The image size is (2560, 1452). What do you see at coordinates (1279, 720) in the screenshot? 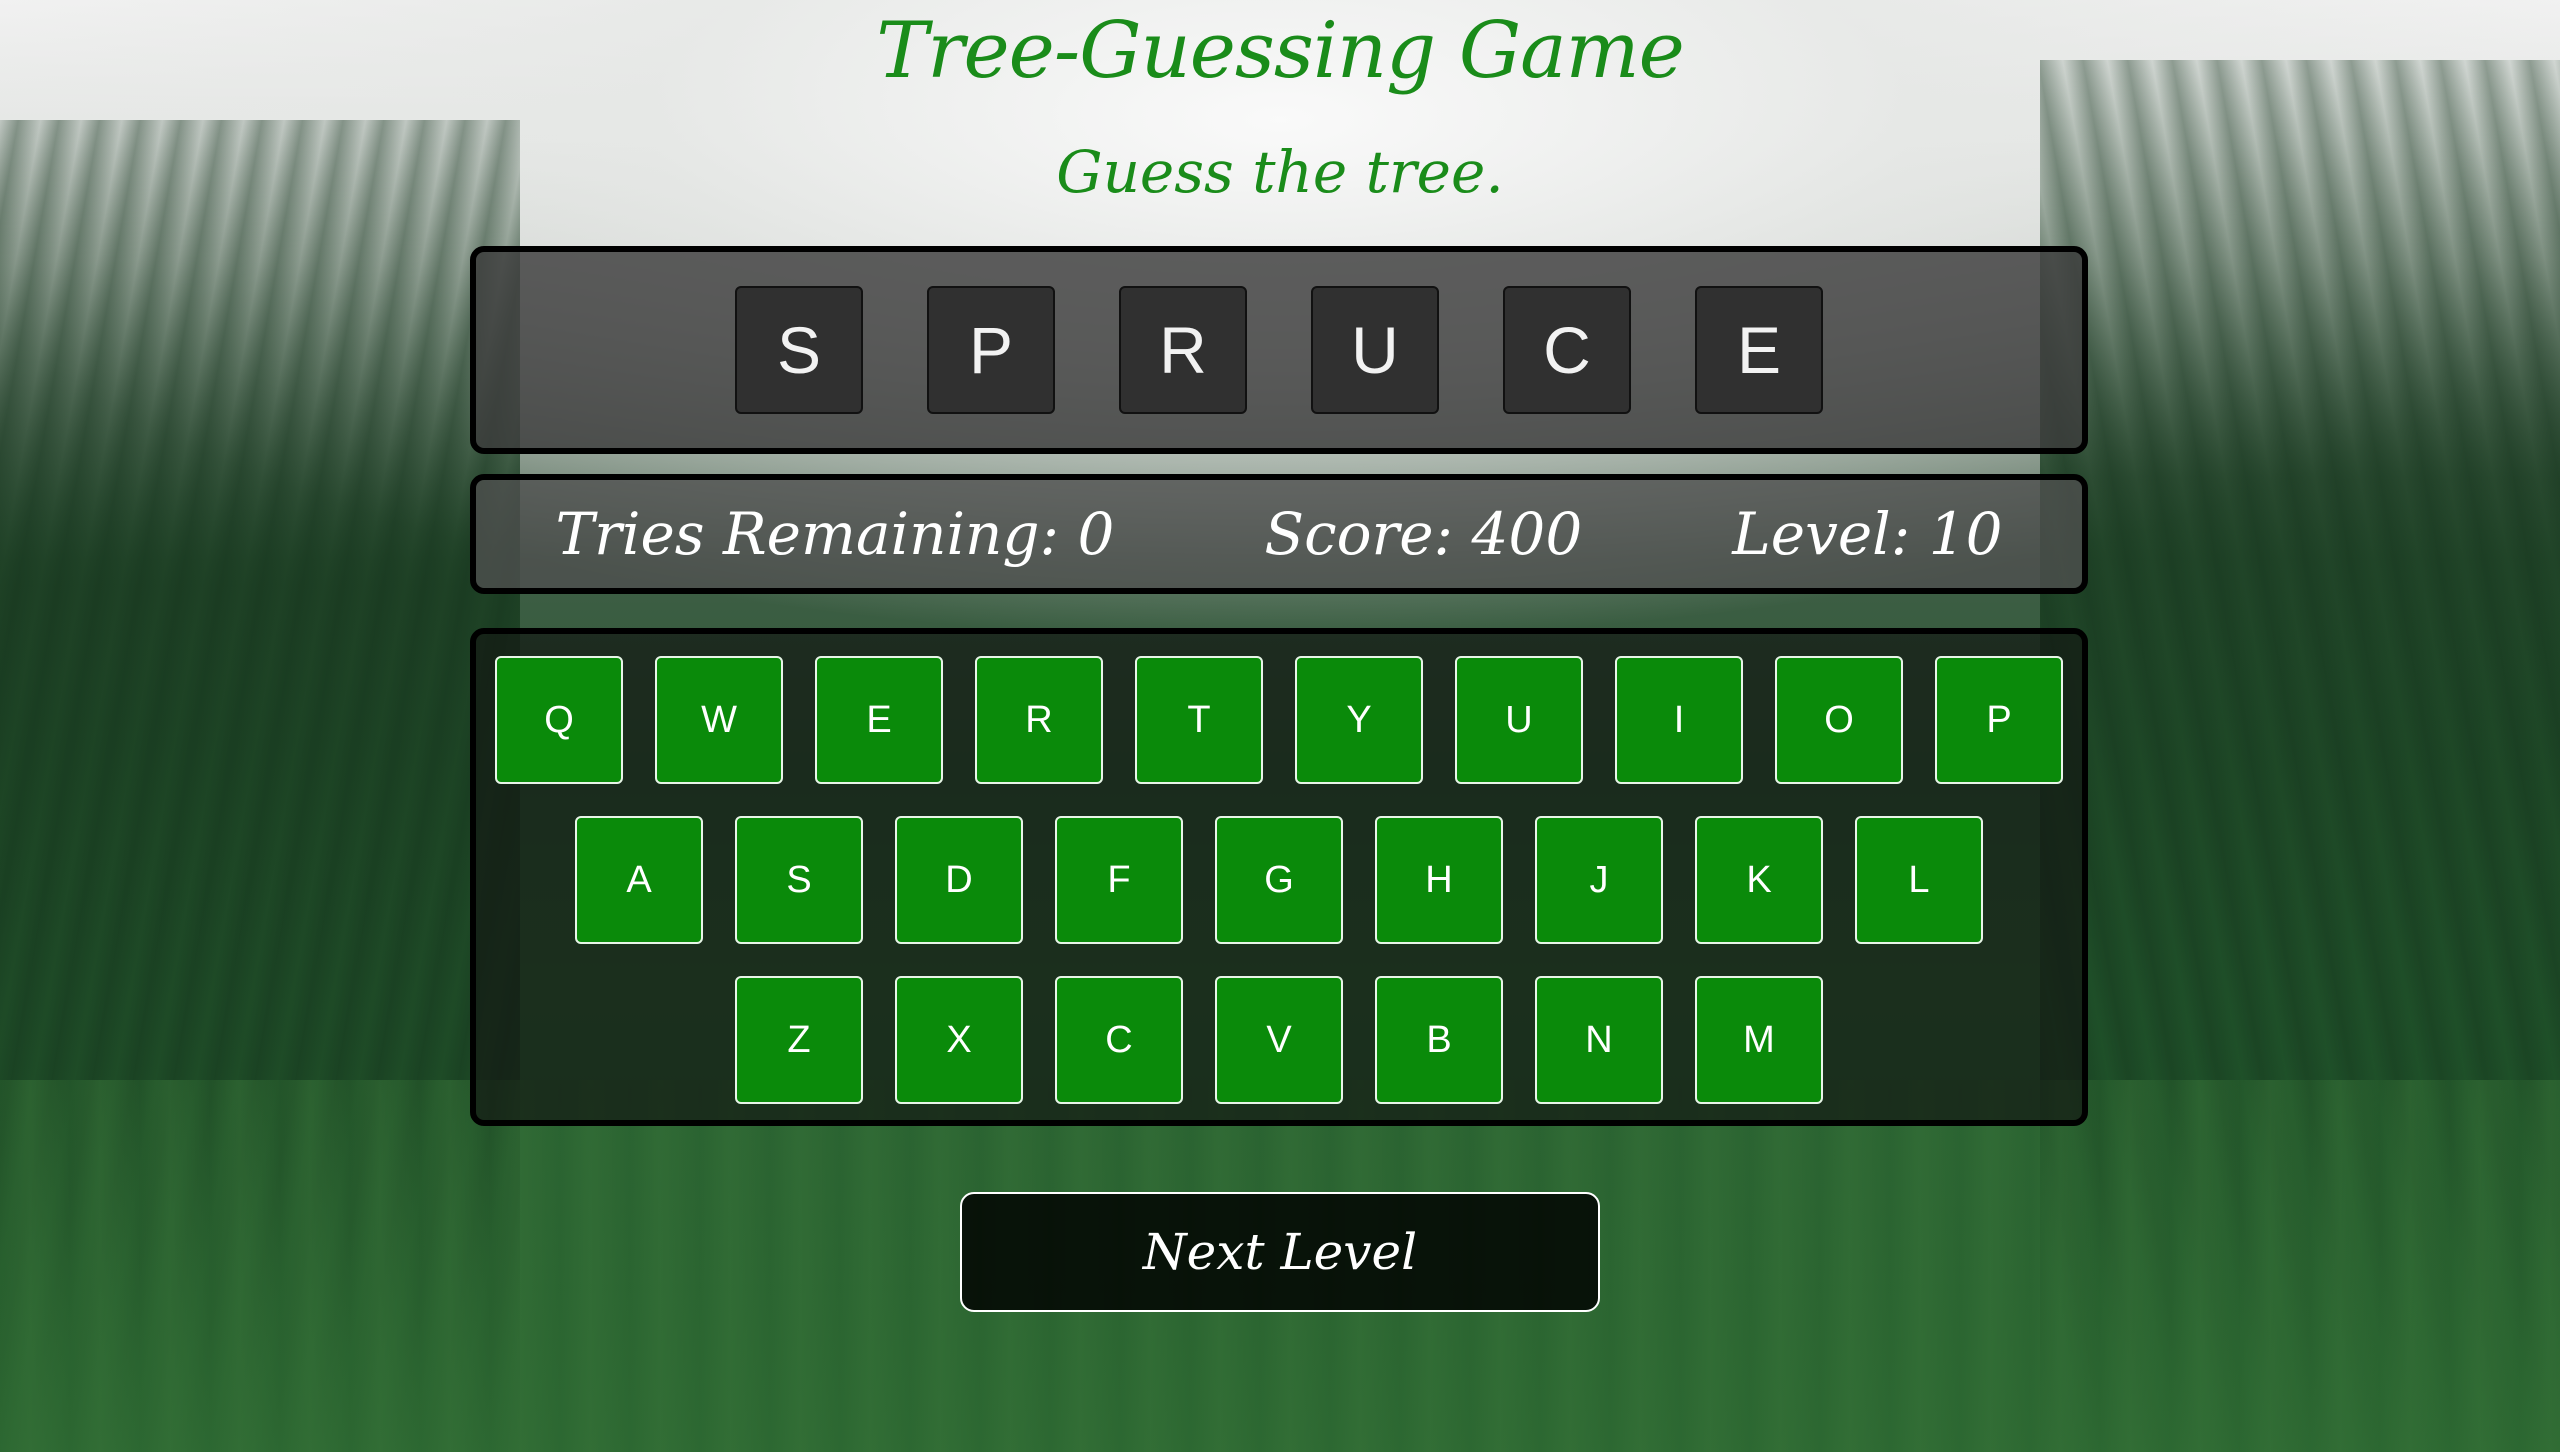
I see `keyboard-row-1: Q W E R T Y U I O P` at bounding box center [1279, 720].